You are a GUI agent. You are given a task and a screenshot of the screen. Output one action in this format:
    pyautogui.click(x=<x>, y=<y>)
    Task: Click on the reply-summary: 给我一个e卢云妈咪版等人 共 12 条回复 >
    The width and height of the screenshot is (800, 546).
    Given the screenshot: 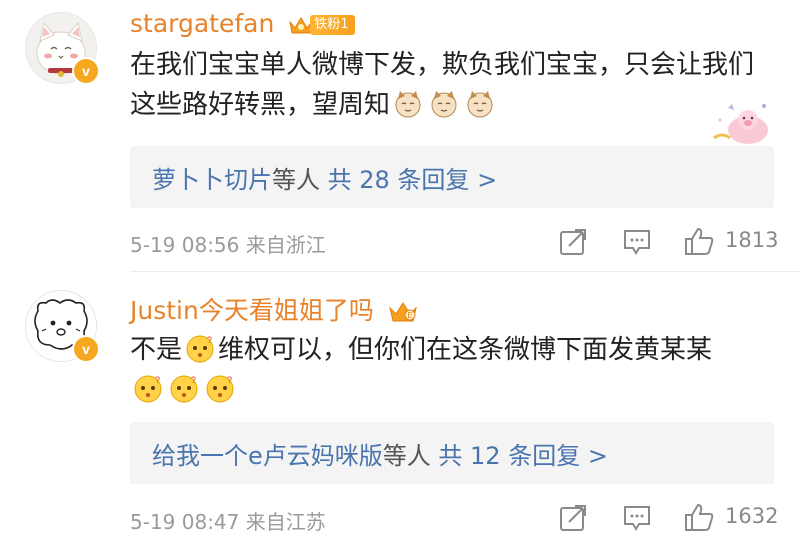 What is the action you would take?
    pyautogui.click(x=452, y=453)
    